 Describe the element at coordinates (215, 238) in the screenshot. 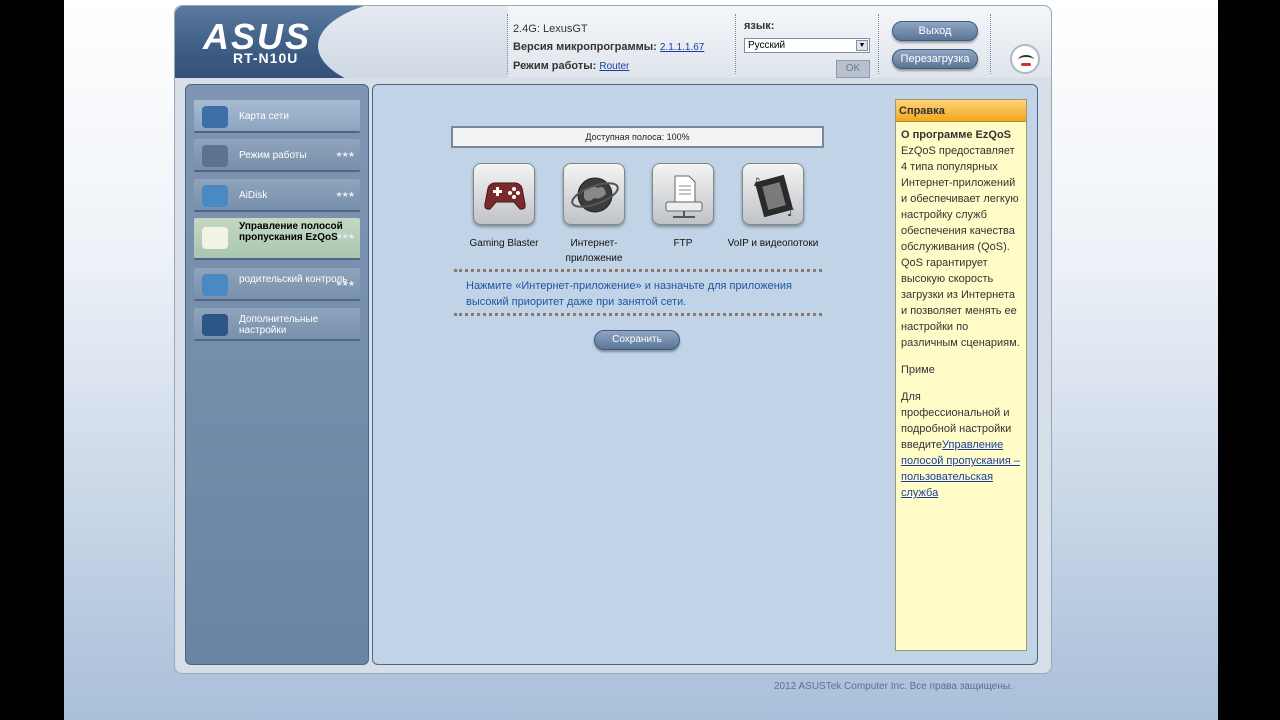

I see `bandwidth-icon` at that location.